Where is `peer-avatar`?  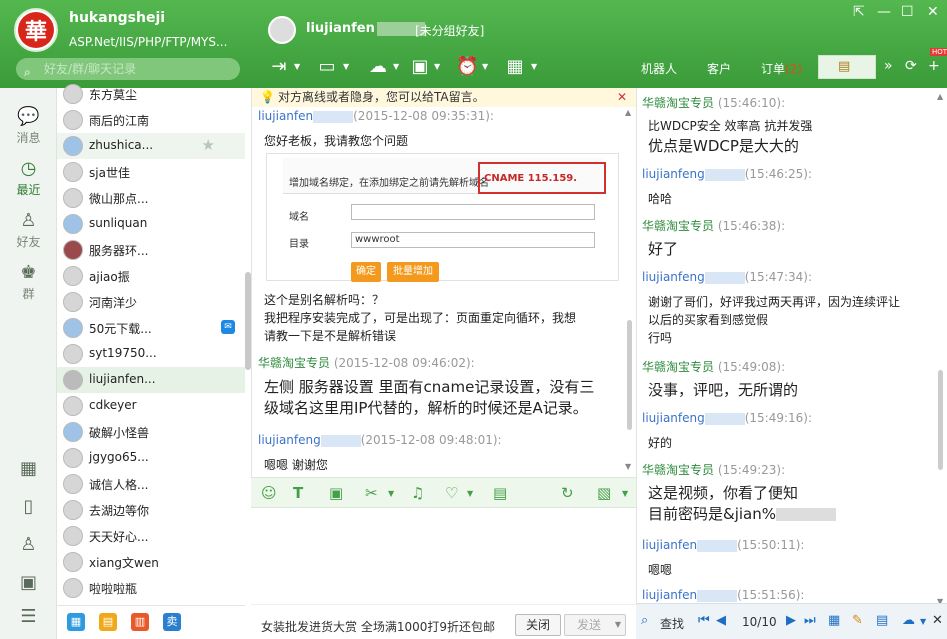
peer-avatar is located at coordinates (282, 30).